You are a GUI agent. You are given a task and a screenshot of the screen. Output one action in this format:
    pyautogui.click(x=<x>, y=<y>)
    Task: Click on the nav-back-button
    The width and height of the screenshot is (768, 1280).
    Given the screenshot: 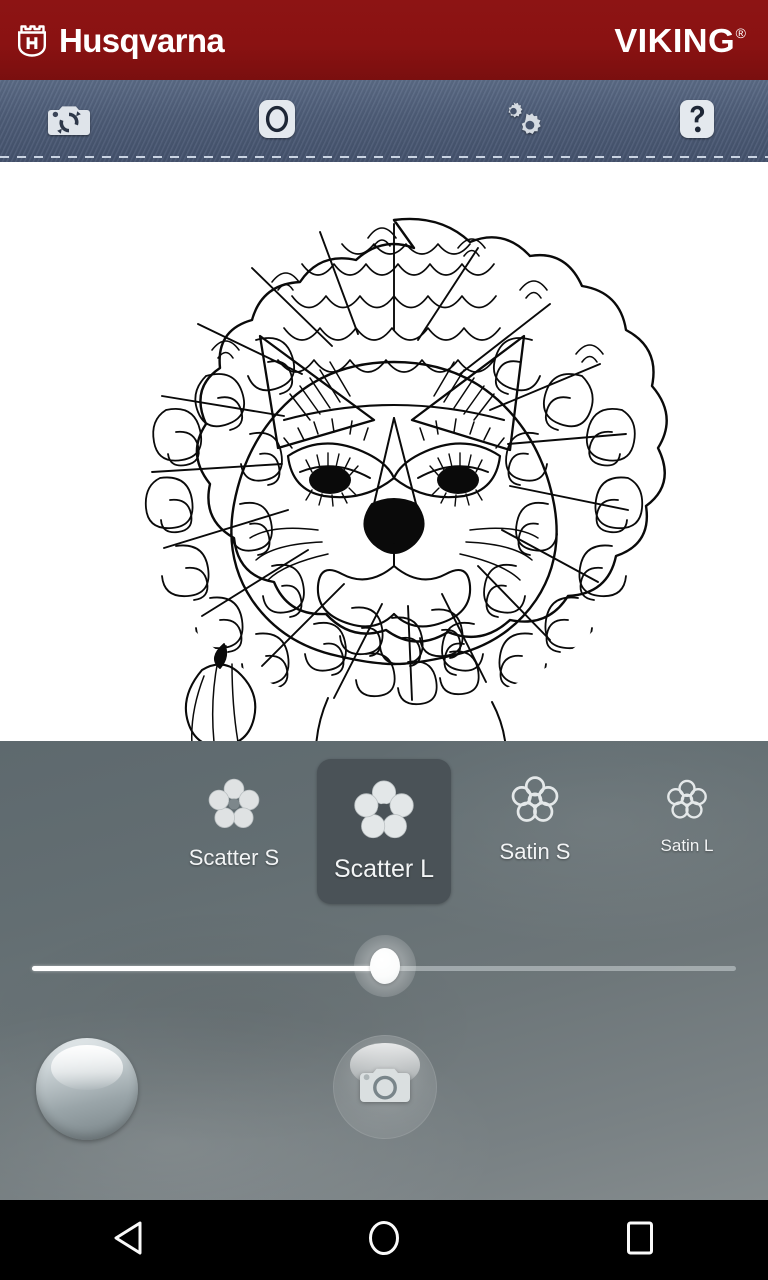 What is the action you would take?
    pyautogui.click(x=128, y=1240)
    